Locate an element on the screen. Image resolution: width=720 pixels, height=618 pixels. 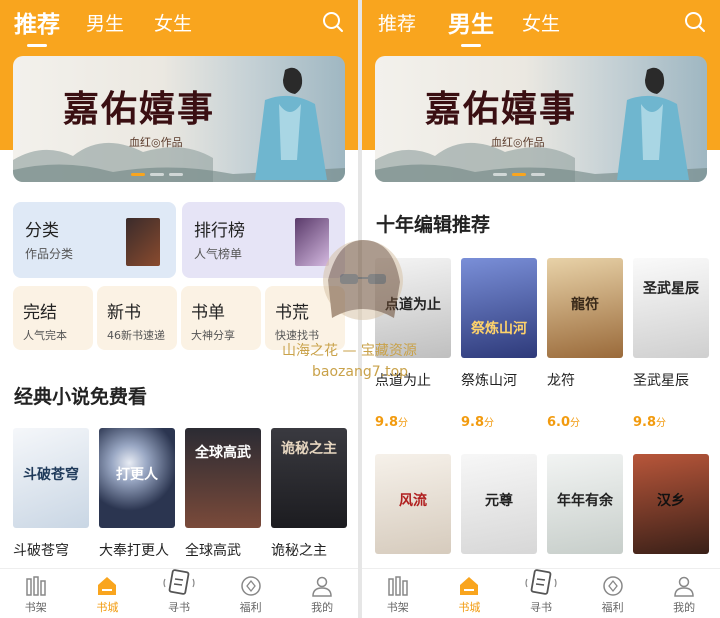
book-item: 祭炼山河 祭炼山河 9.8分 is located at coordinates (499, 344).